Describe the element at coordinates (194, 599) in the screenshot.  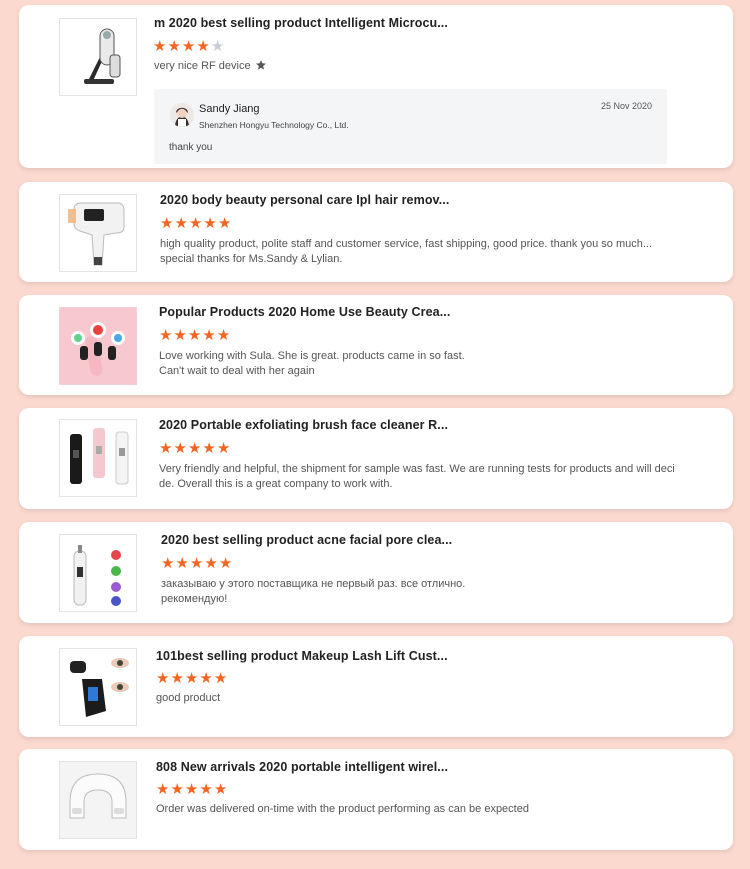
I see `comment-line: рекомендую!` at that location.